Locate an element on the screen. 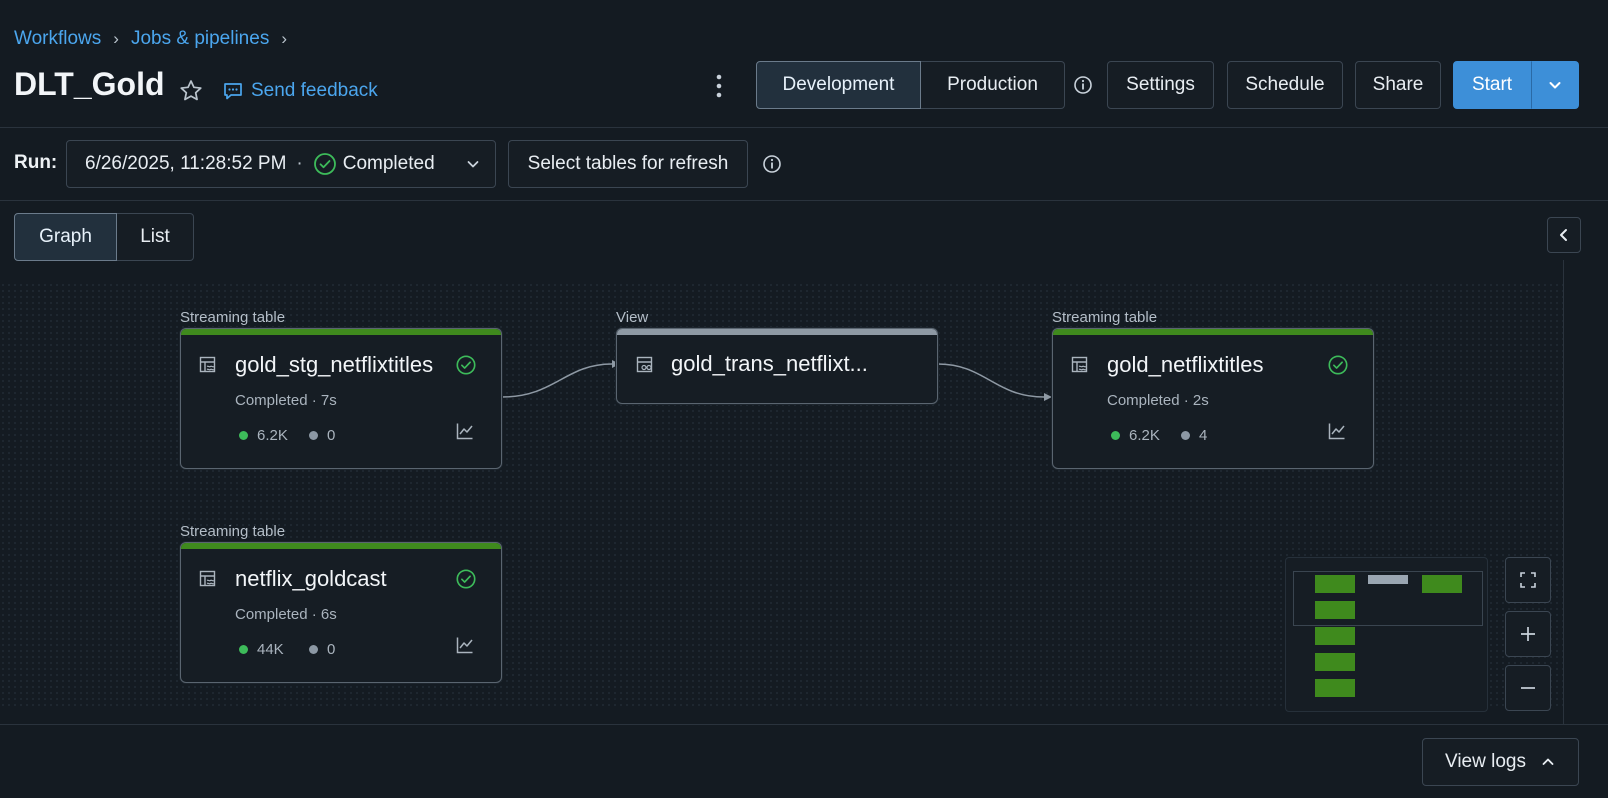 This screenshot has width=1608, height=798. schedule-button: Schedule is located at coordinates (1285, 85).